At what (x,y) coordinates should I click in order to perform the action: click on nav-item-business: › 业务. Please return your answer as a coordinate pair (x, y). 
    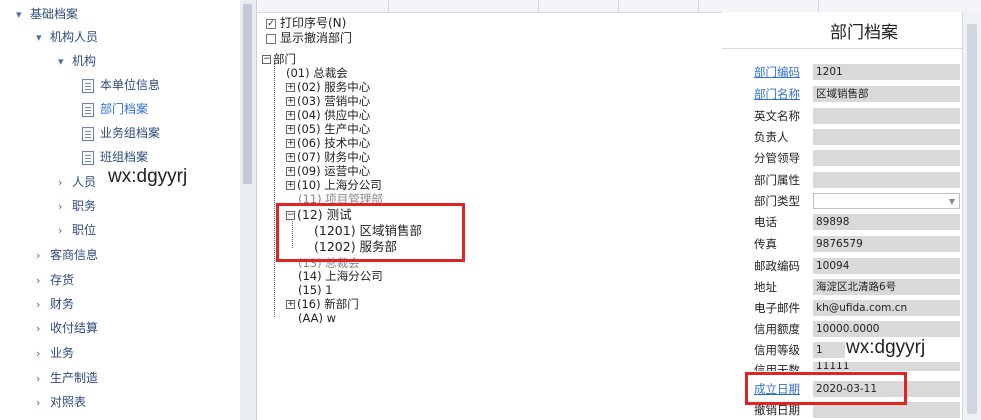
    Looking at the image, I should click on (55, 353).